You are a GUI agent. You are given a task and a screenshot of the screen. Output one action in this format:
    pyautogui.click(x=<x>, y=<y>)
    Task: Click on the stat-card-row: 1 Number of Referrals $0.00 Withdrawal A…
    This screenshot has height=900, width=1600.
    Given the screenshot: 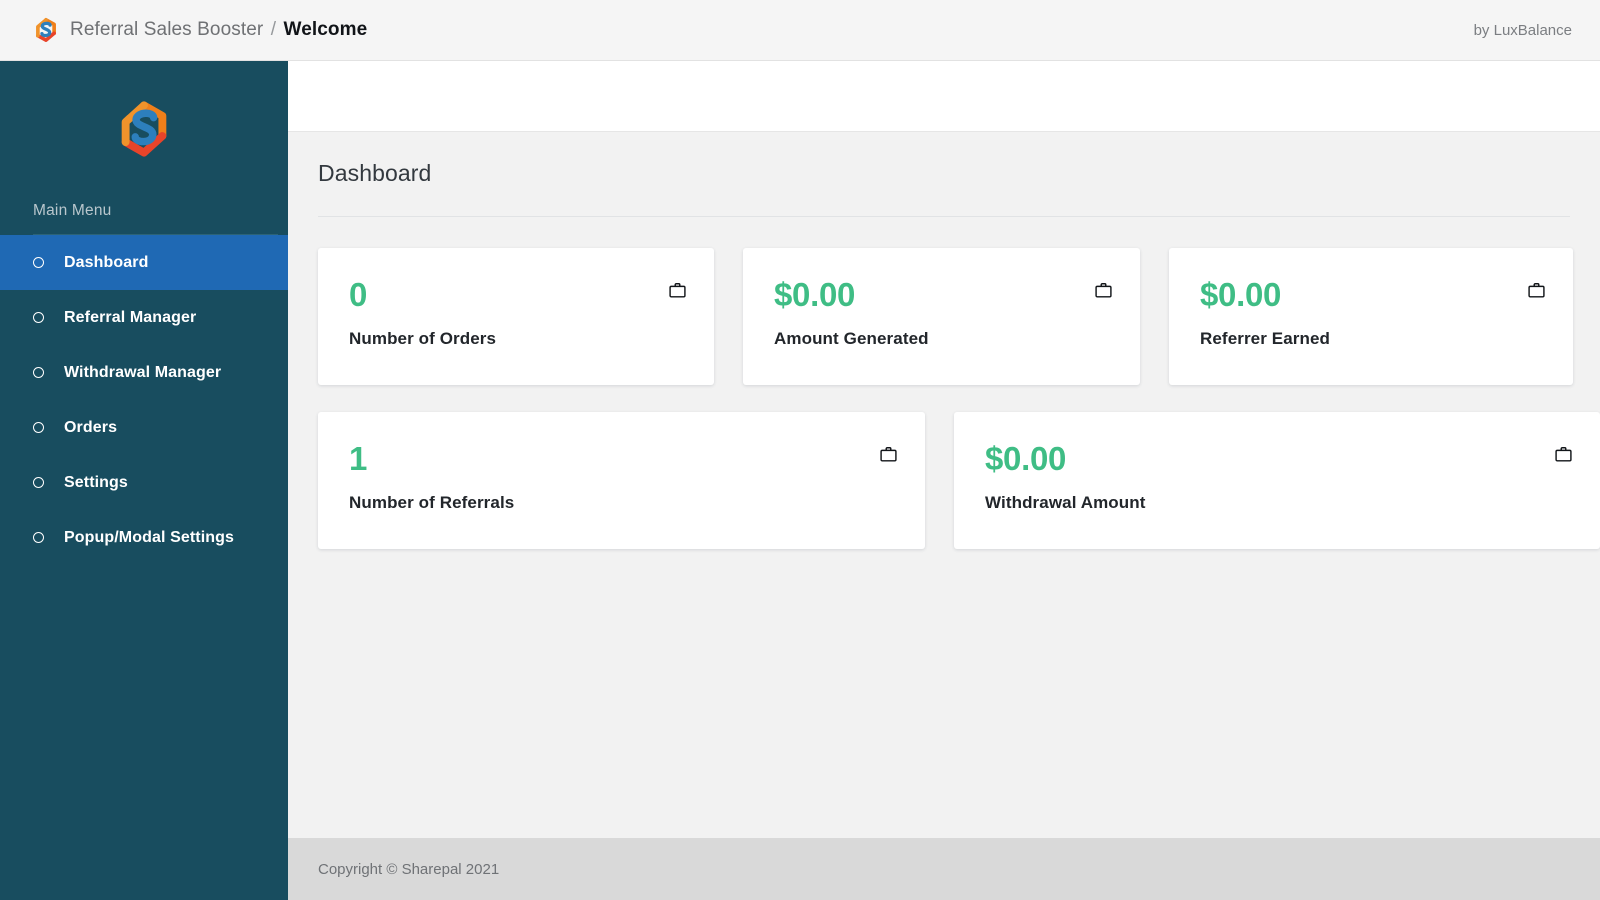 What is the action you would take?
    pyautogui.click(x=959, y=480)
    